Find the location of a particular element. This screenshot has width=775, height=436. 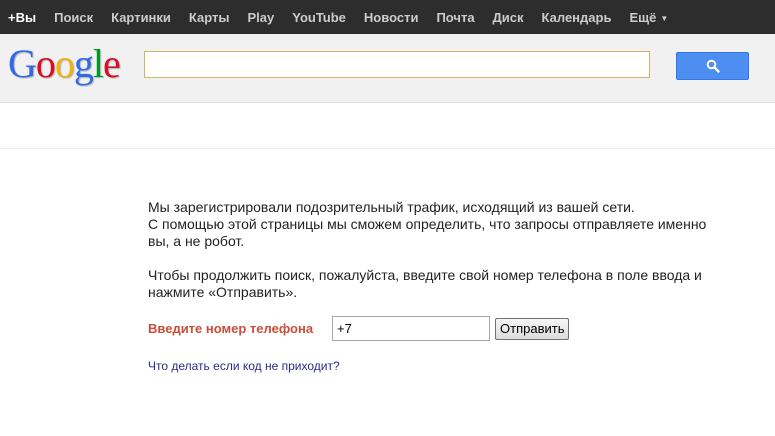

logo-letter-g2: g is located at coordinates (83, 63).